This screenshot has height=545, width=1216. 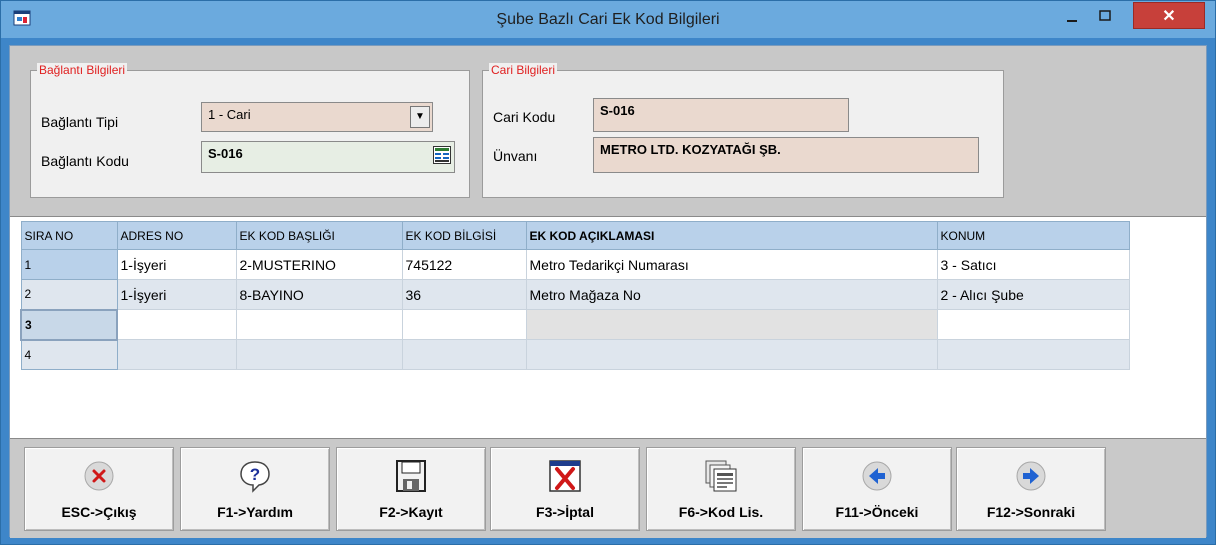 What do you see at coordinates (411, 476) in the screenshot?
I see `save-icon` at bounding box center [411, 476].